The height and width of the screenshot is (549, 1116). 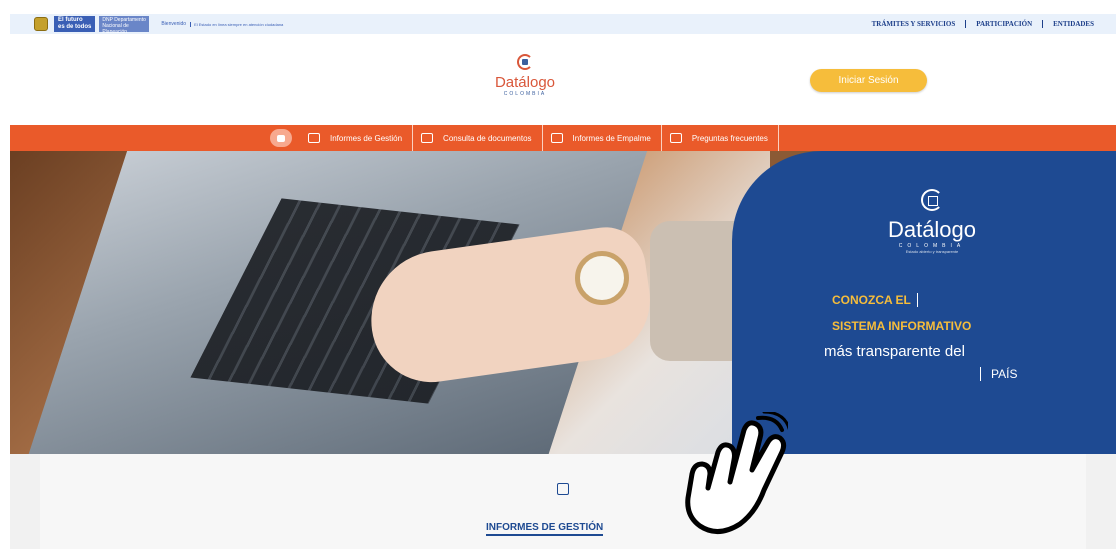 I want to click on link-tramites: TRÁMITES Y SERVICIOS, so click(x=914, y=24).